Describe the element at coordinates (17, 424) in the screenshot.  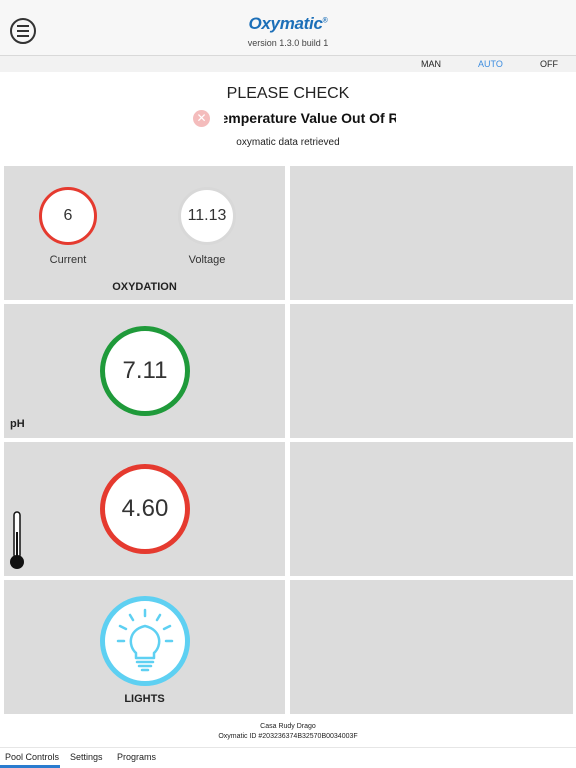
I see `ph-label: pH` at that location.